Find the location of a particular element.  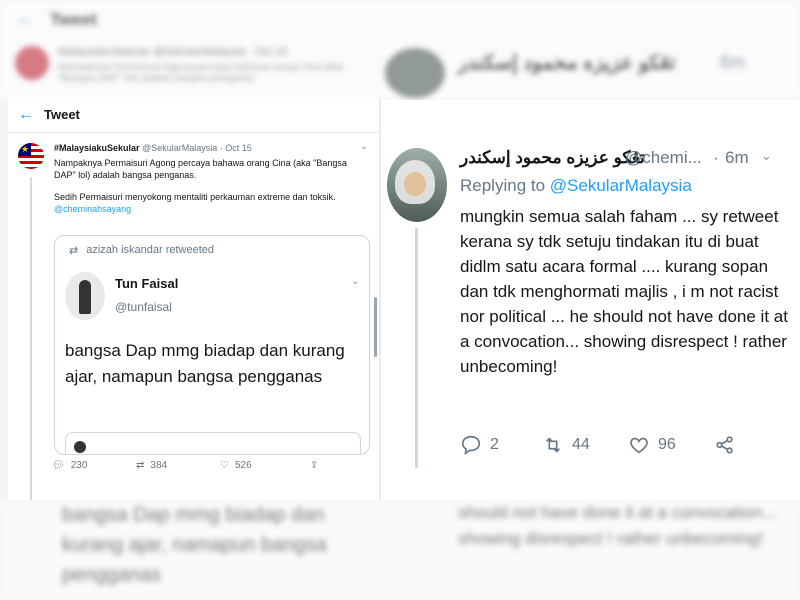

share-button: ⇪ is located at coordinates (314, 465).